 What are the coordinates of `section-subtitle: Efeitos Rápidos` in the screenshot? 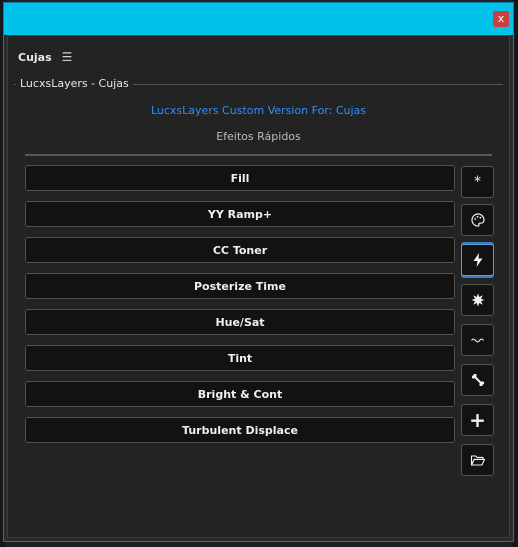 It's located at (258, 136).